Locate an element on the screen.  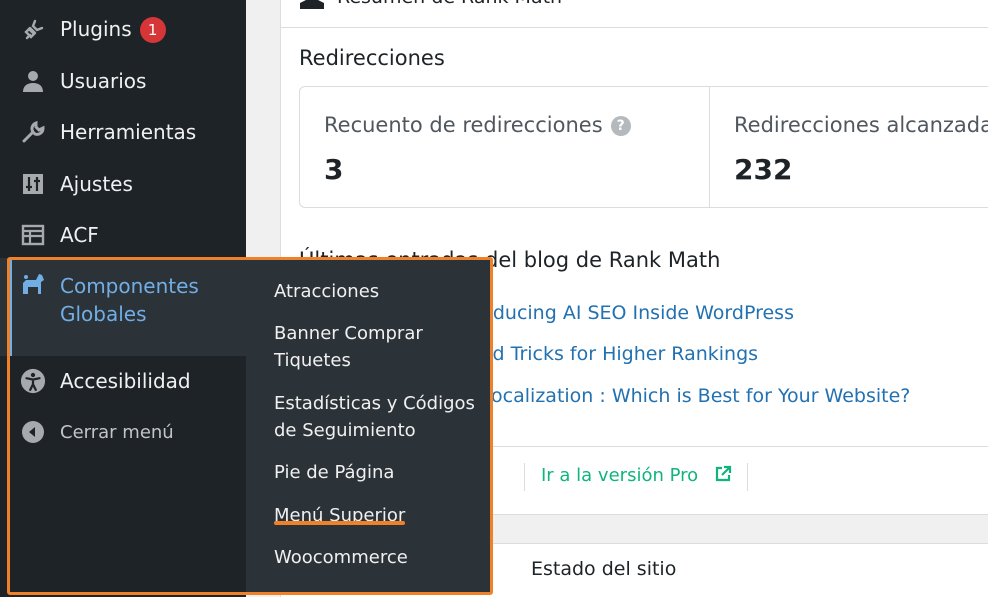
stat-label: Recuento de redirecciones is located at coordinates (463, 125).